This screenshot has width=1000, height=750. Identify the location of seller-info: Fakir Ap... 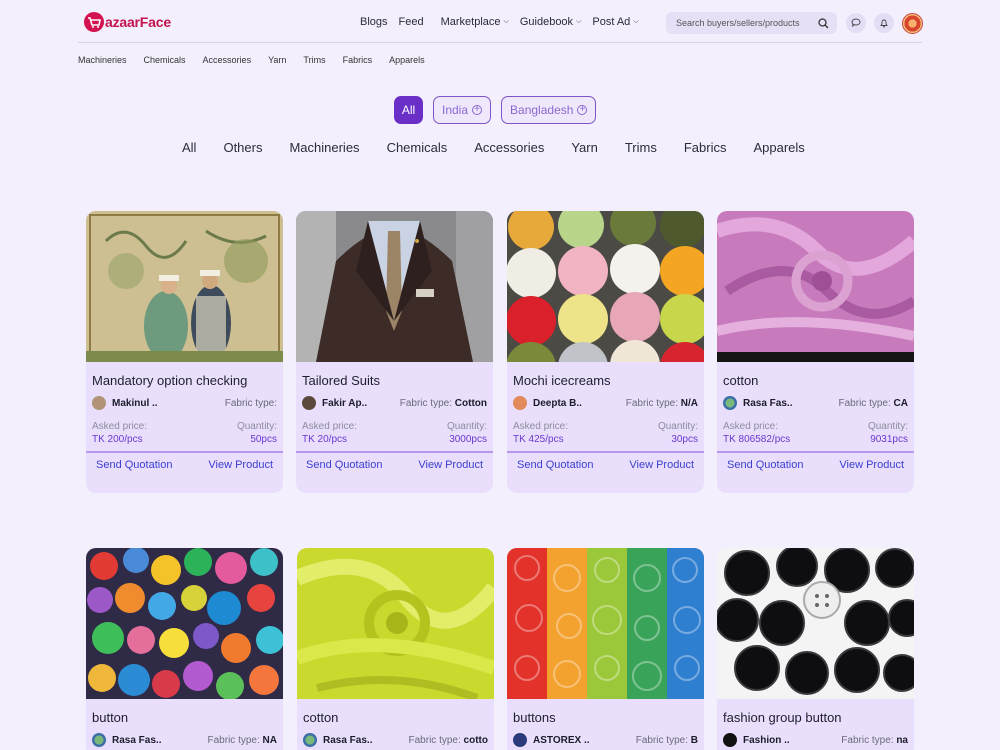
(334, 403).